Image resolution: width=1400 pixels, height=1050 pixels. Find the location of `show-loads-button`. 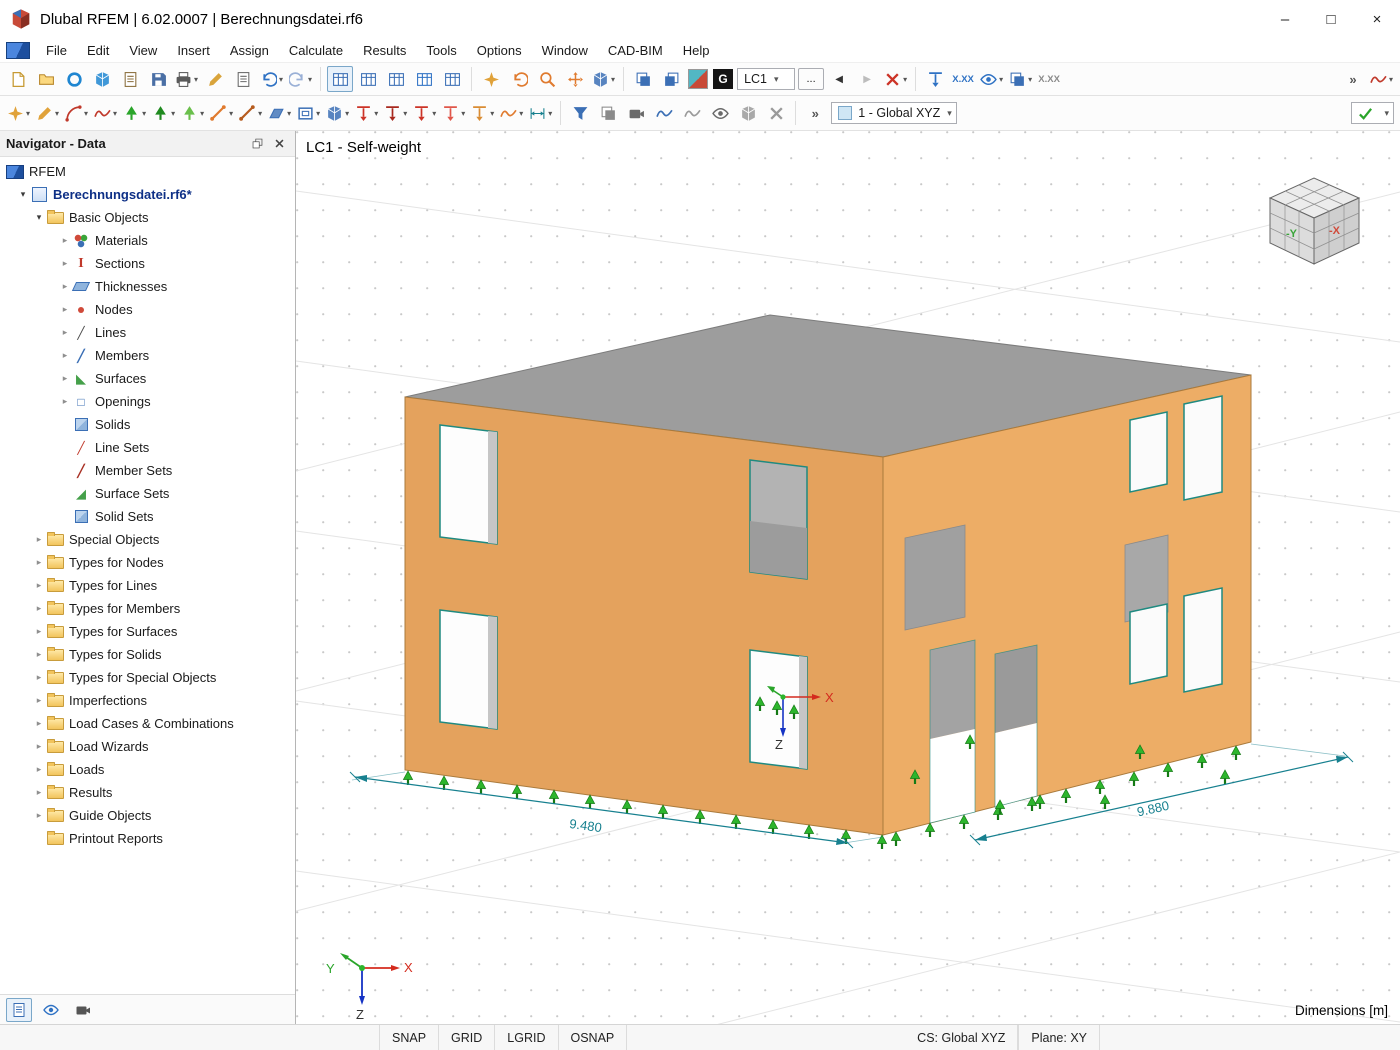

show-loads-button is located at coordinates (935, 79).